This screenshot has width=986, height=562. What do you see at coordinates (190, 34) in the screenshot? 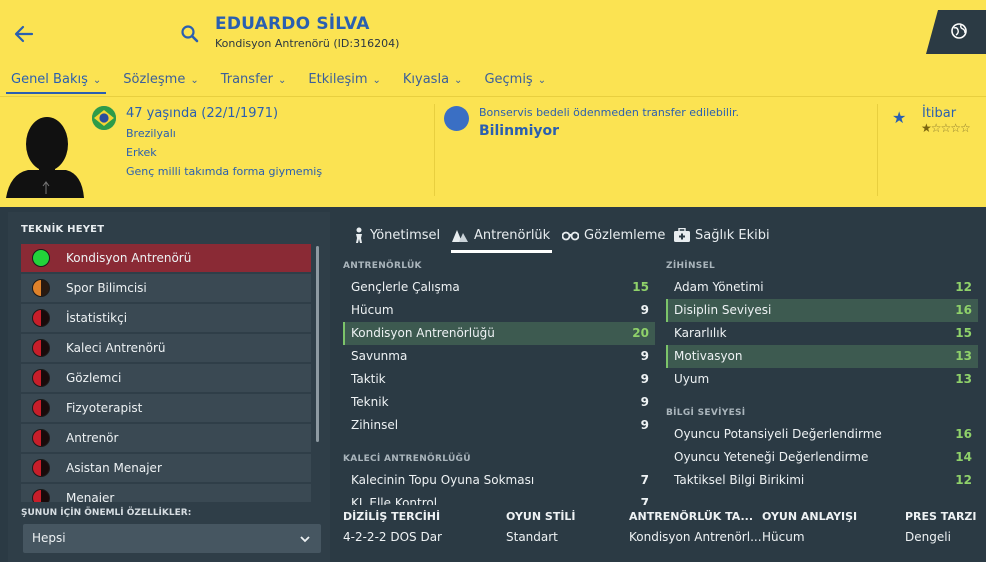
I see `search-icon` at bounding box center [190, 34].